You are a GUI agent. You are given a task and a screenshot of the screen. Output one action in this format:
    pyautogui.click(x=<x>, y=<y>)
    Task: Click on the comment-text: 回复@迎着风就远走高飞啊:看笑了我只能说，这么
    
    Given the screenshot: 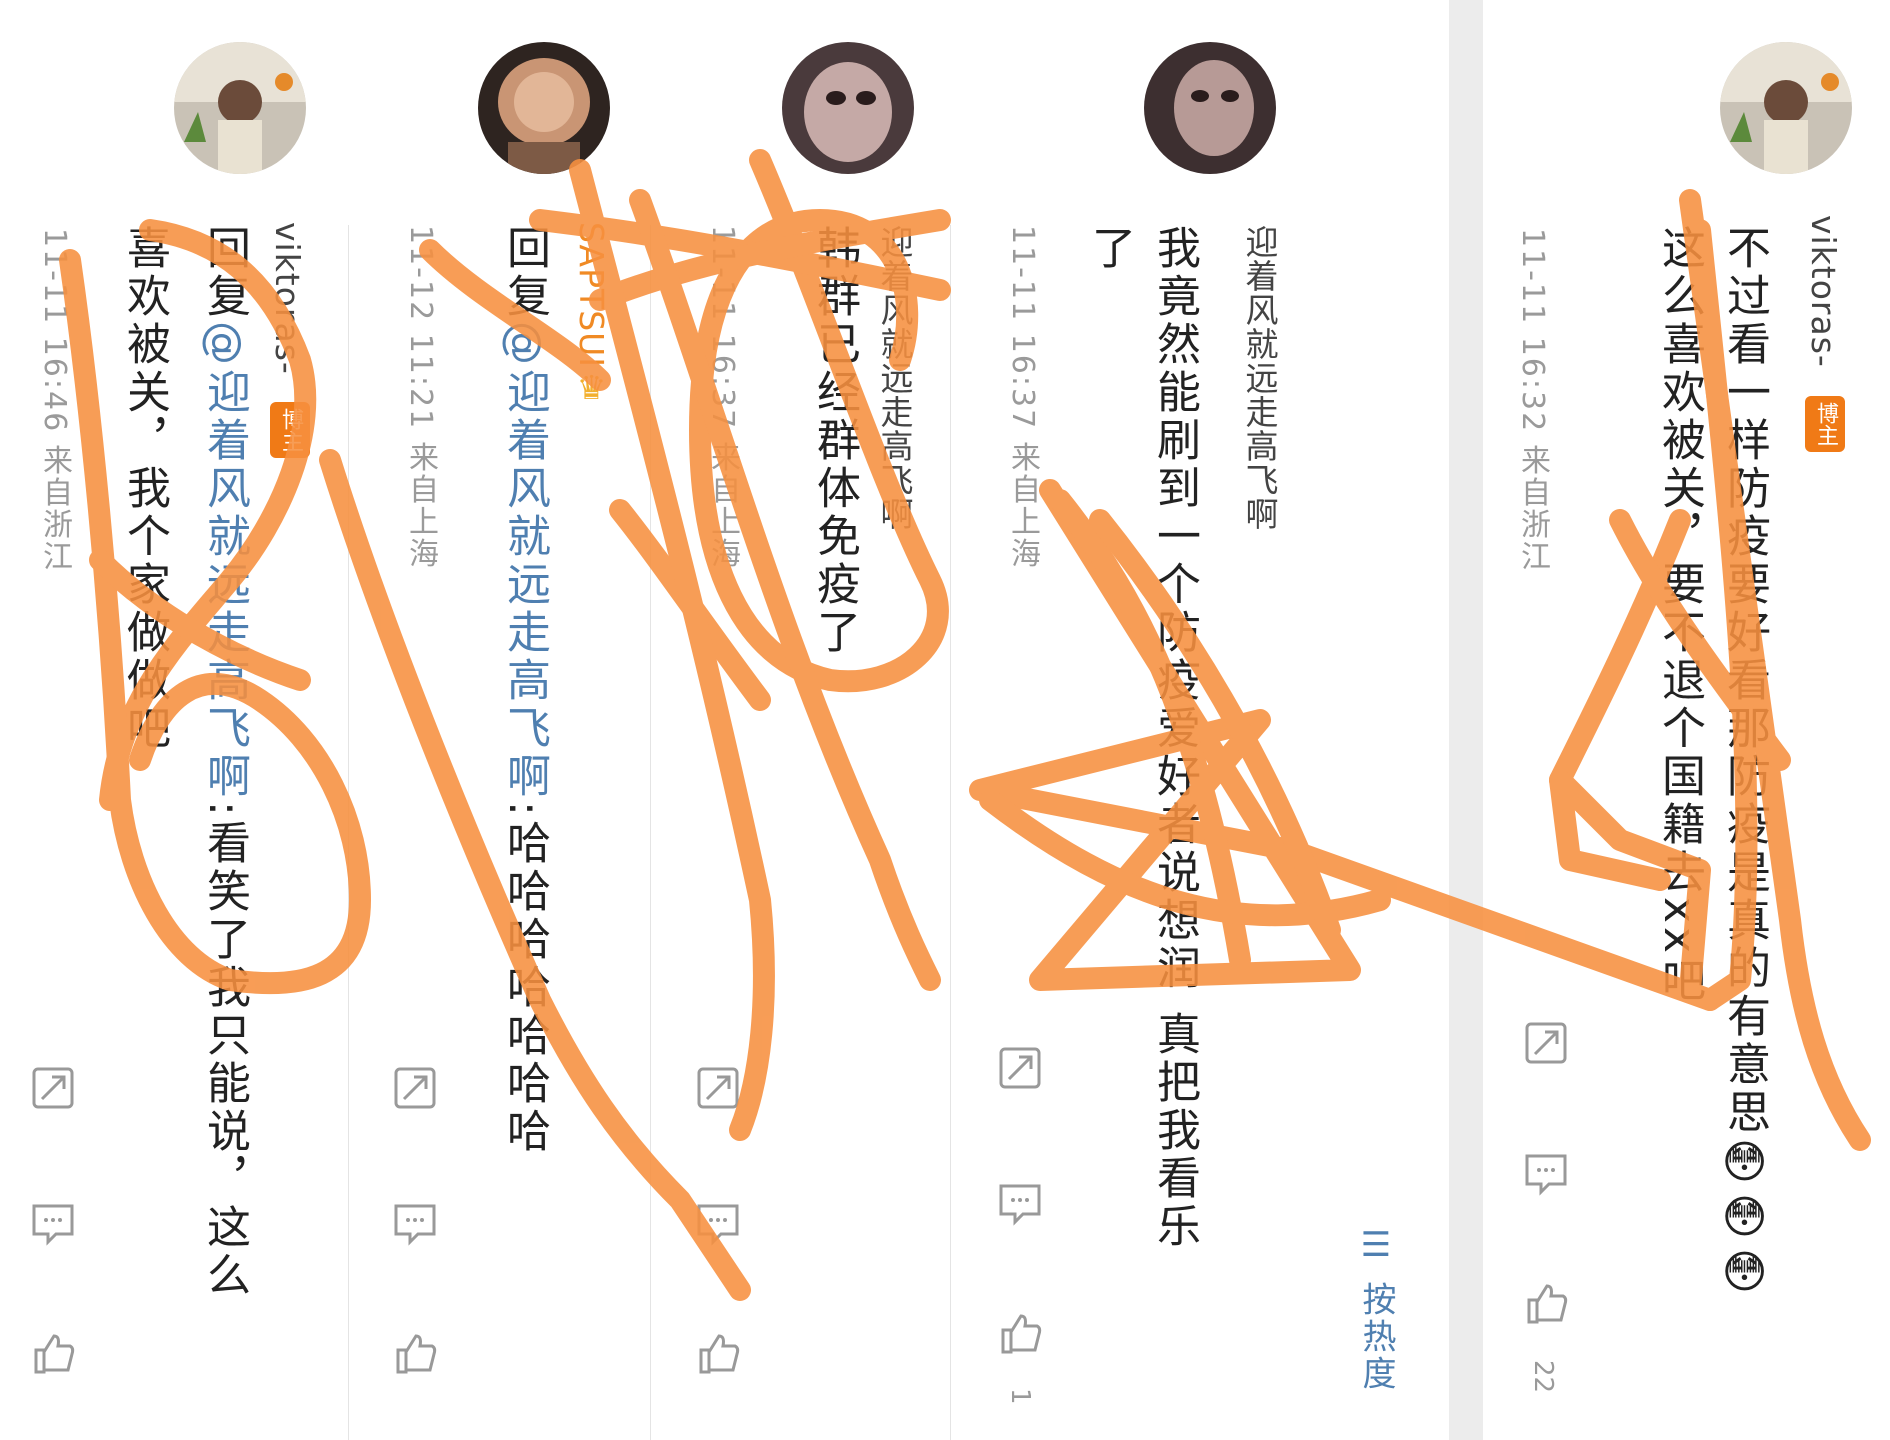 What is the action you would take?
    pyautogui.click(x=224, y=762)
    